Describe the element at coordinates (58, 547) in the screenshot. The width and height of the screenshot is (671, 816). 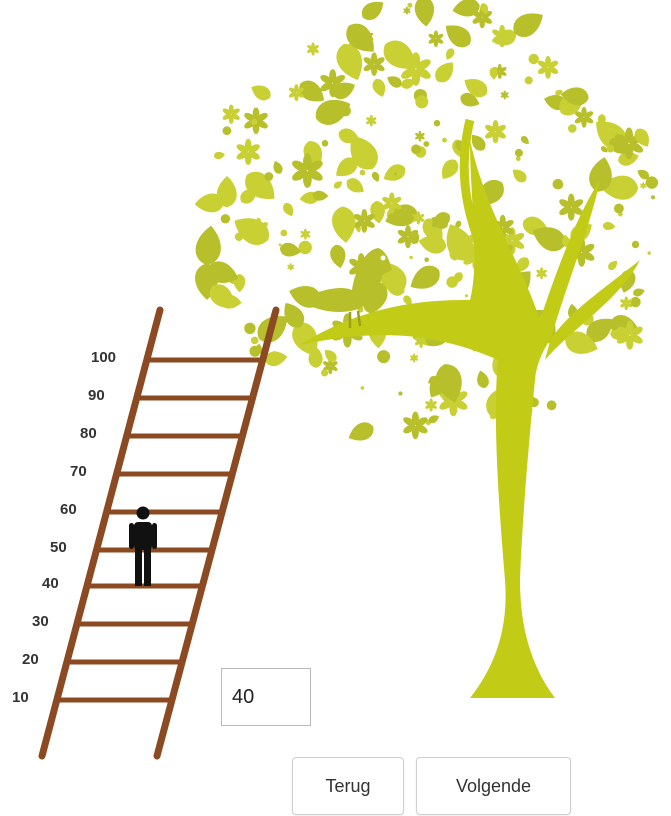
I see `rung-label: 50` at that location.